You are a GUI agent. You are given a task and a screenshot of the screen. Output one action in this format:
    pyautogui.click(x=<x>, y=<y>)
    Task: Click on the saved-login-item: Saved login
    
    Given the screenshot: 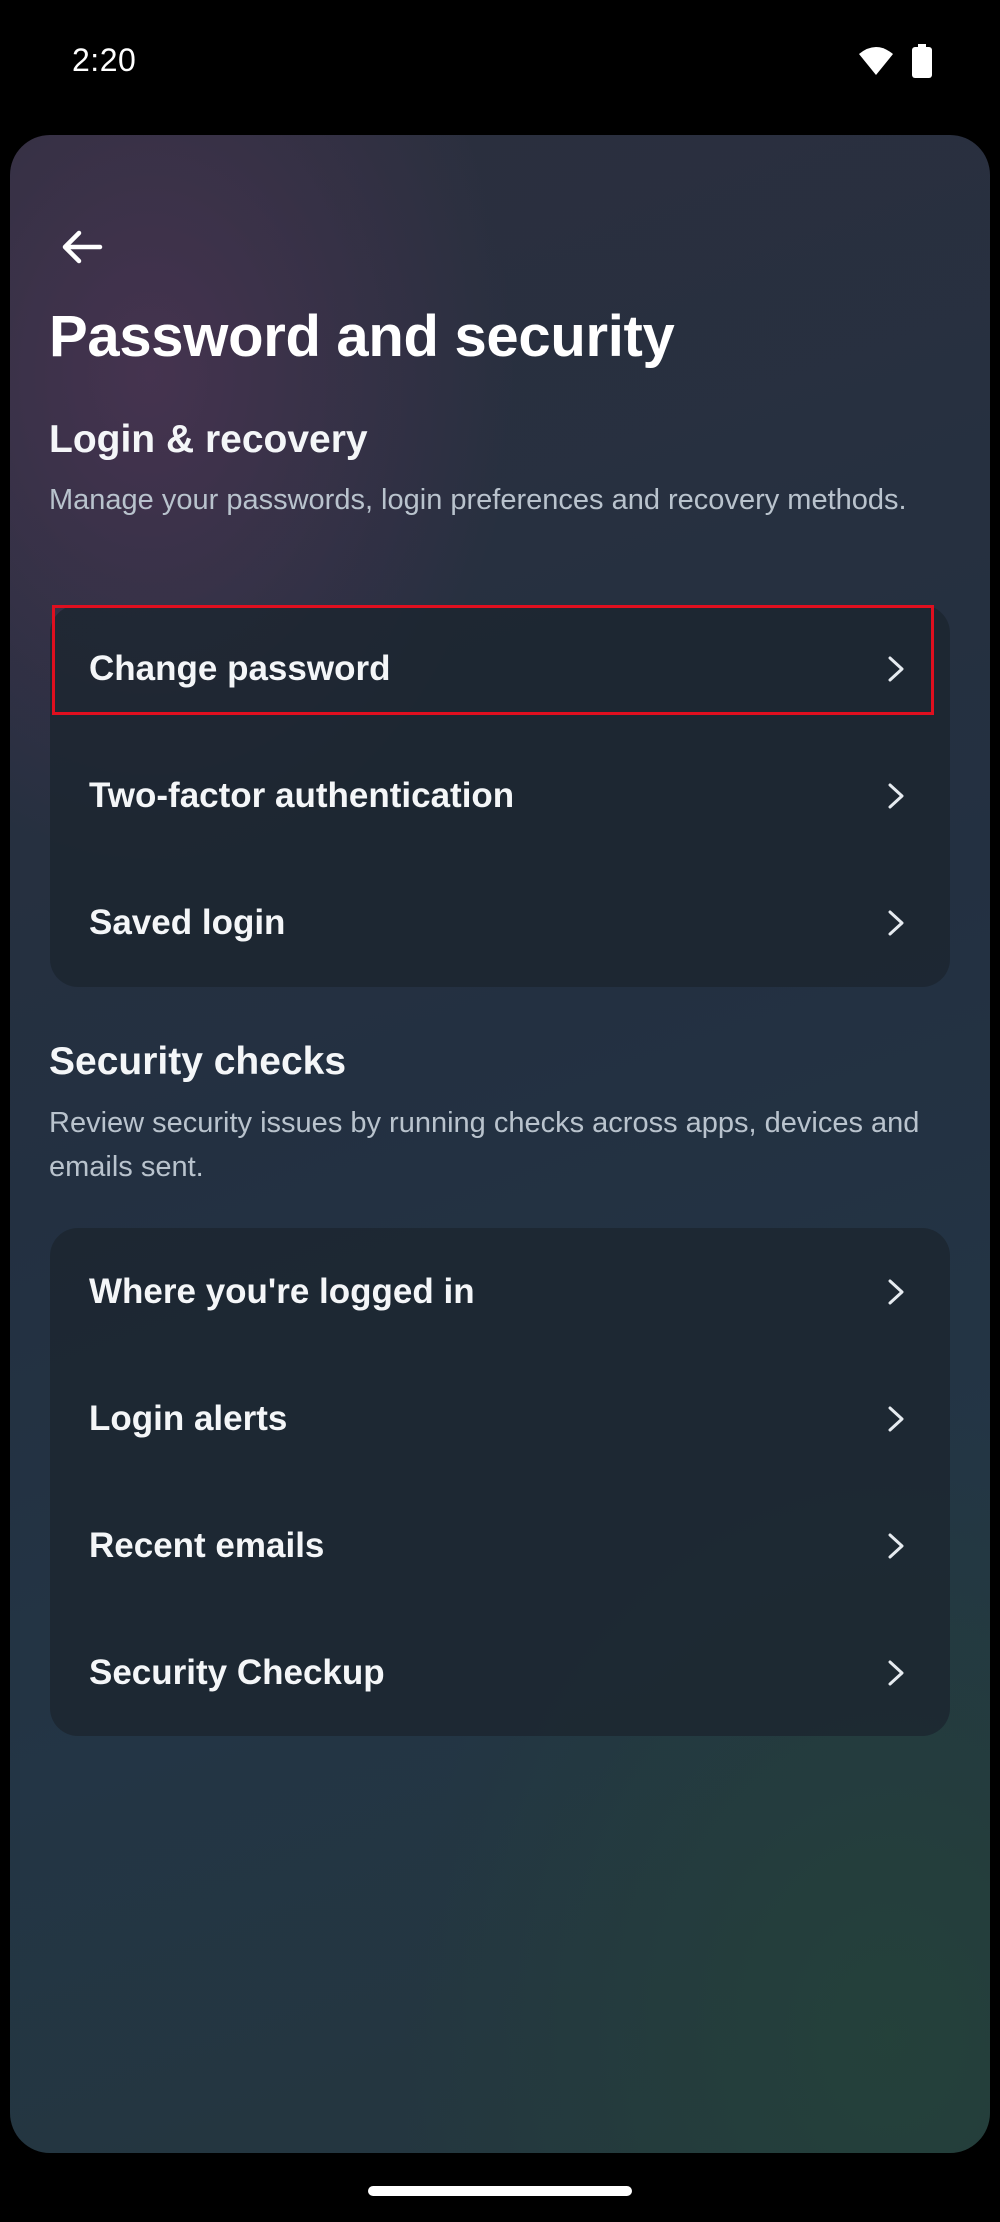 What is the action you would take?
    pyautogui.click(x=500, y=922)
    